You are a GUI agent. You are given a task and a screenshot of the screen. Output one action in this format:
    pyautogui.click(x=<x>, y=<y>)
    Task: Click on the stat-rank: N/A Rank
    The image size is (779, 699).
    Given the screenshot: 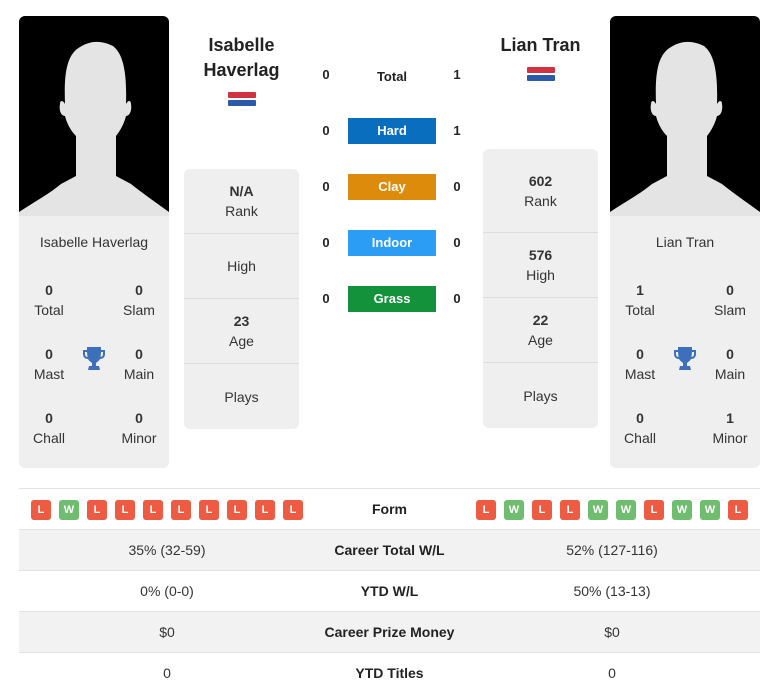 What is the action you would take?
    pyautogui.click(x=241, y=201)
    